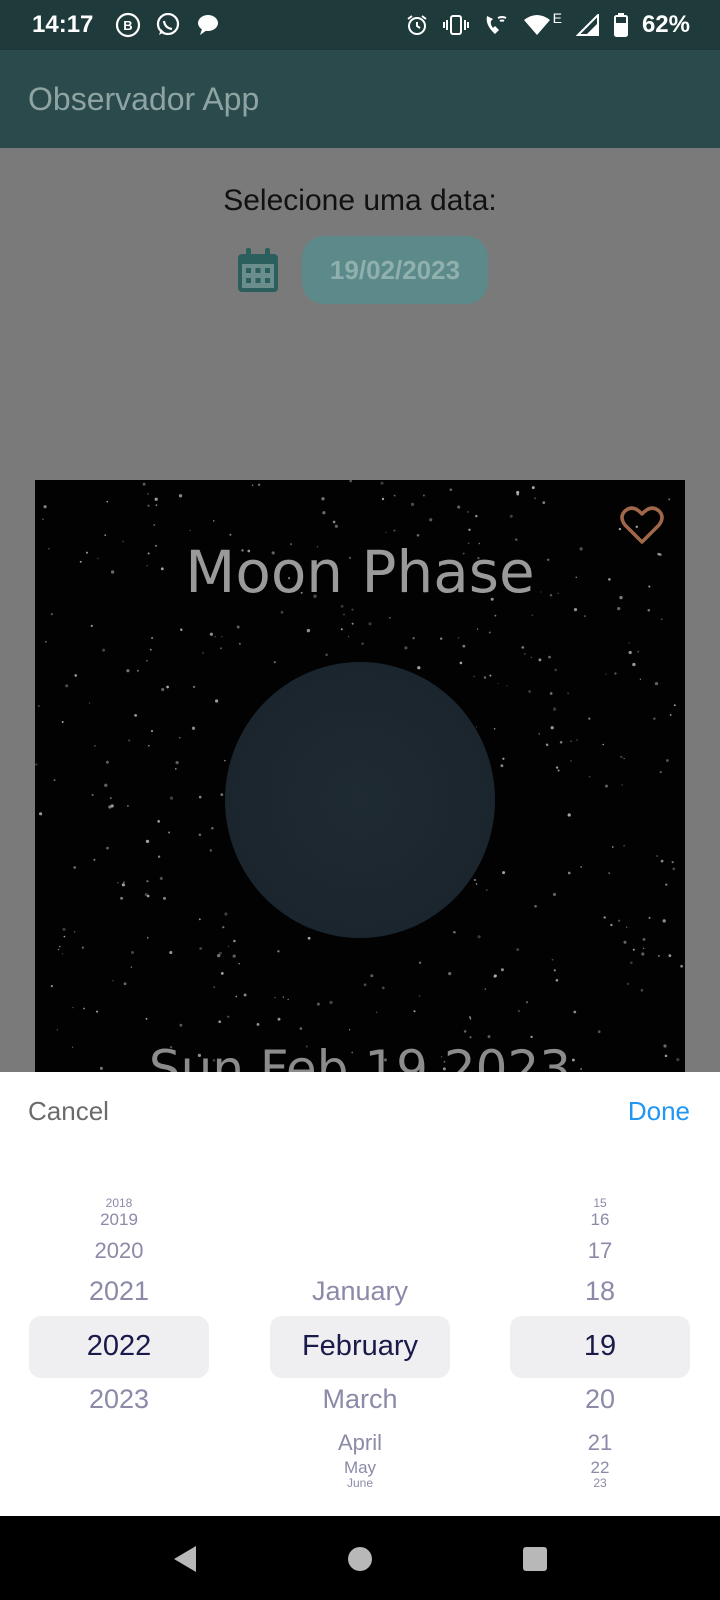 This screenshot has height=1600, width=720. I want to click on day-option: 15, so click(600, 1203).